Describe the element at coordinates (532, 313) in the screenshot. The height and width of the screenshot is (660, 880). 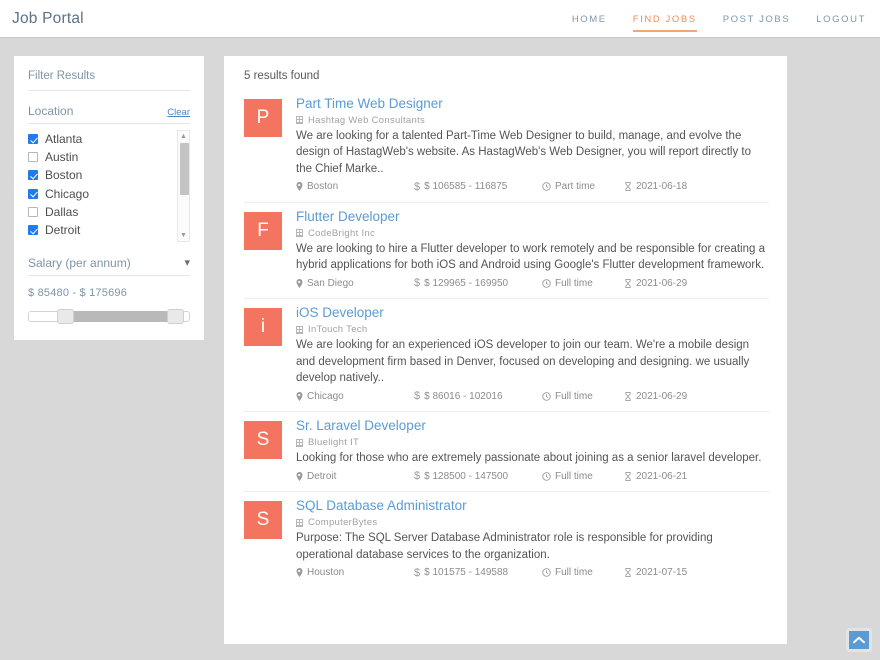
I see `job-title-link: iOS Developer` at that location.